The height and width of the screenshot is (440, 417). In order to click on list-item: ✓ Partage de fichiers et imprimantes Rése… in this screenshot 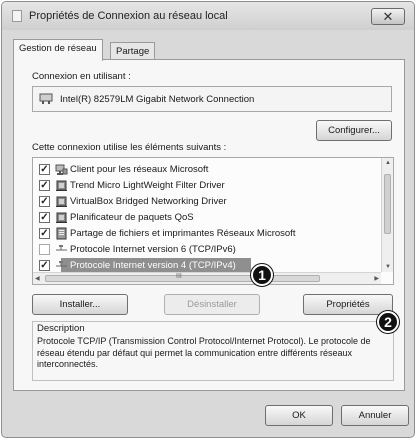, I will do `click(207, 233)`.